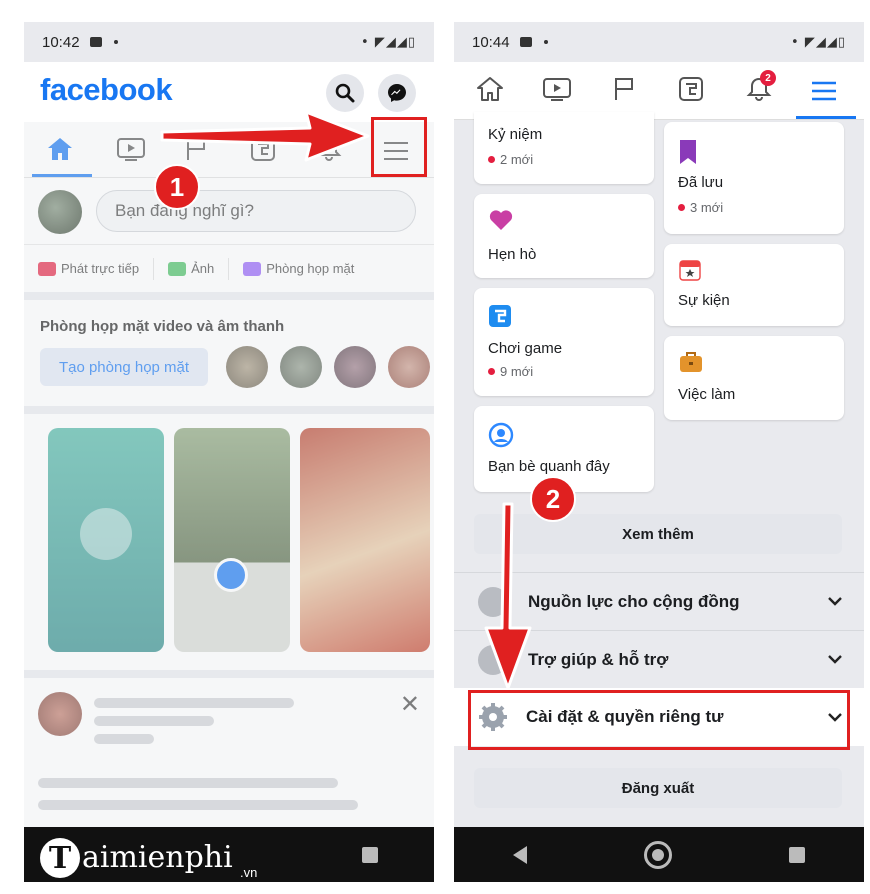  I want to click on search-icon, so click(345, 93).